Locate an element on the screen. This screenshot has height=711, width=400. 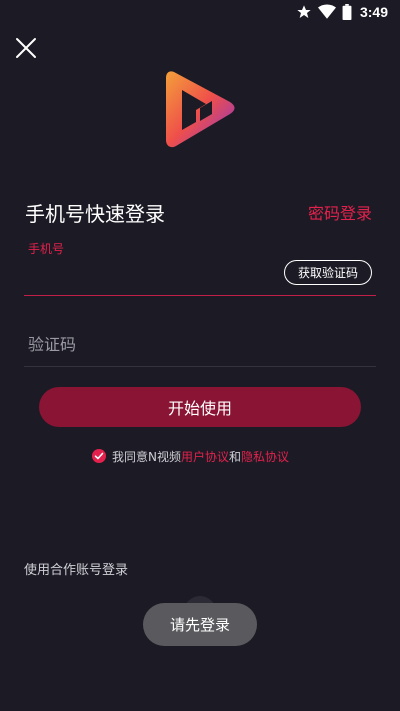
agreement-row: 我同意N视频 用户协议 和 隐私协议 is located at coordinates (190, 456).